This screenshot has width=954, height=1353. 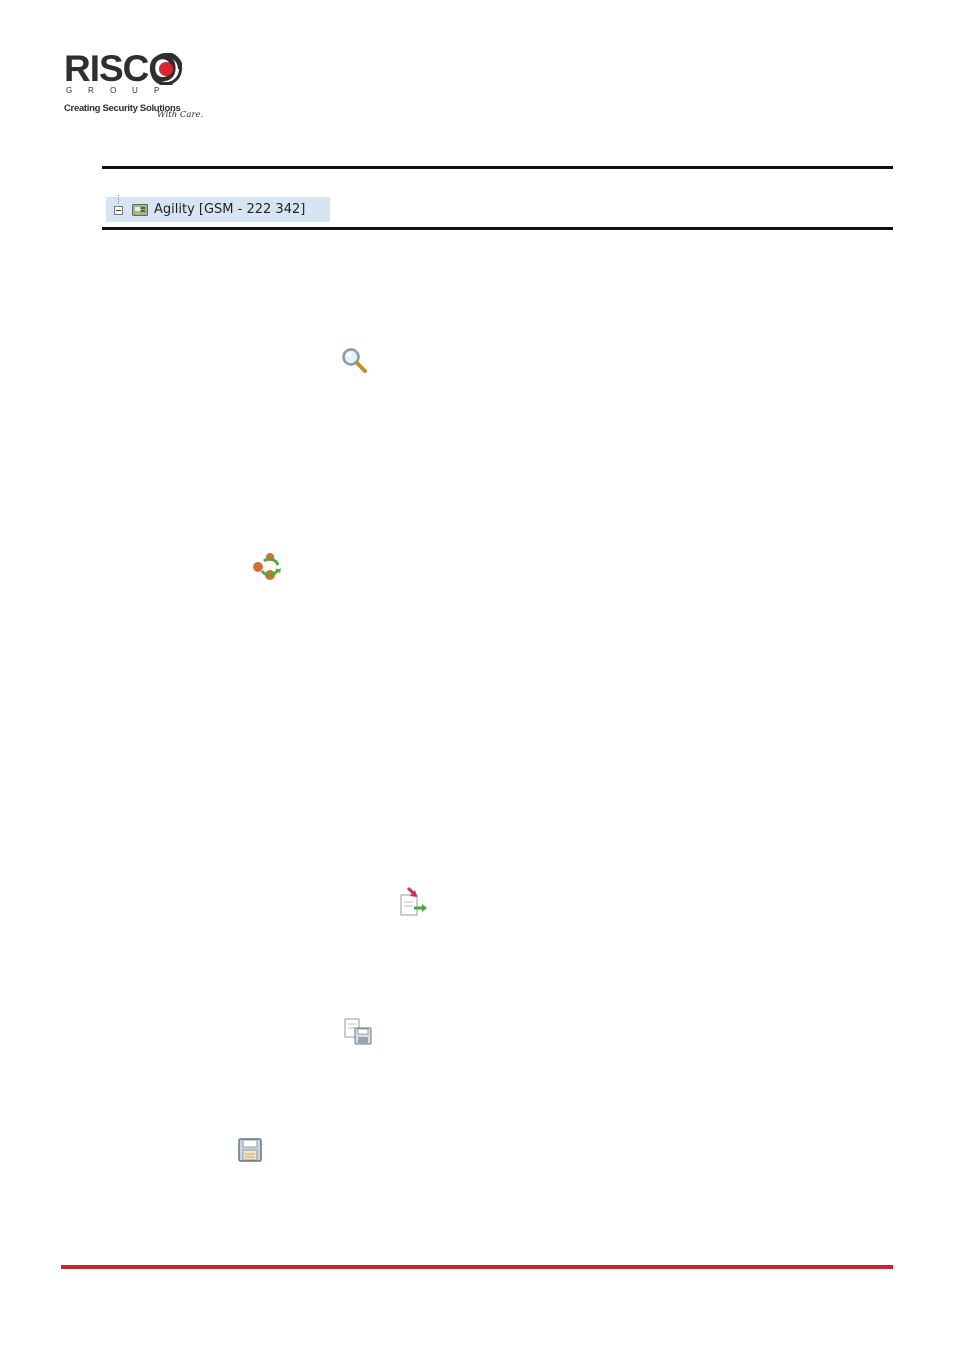 I want to click on logo-tagline-script: With Care., so click(x=180, y=115).